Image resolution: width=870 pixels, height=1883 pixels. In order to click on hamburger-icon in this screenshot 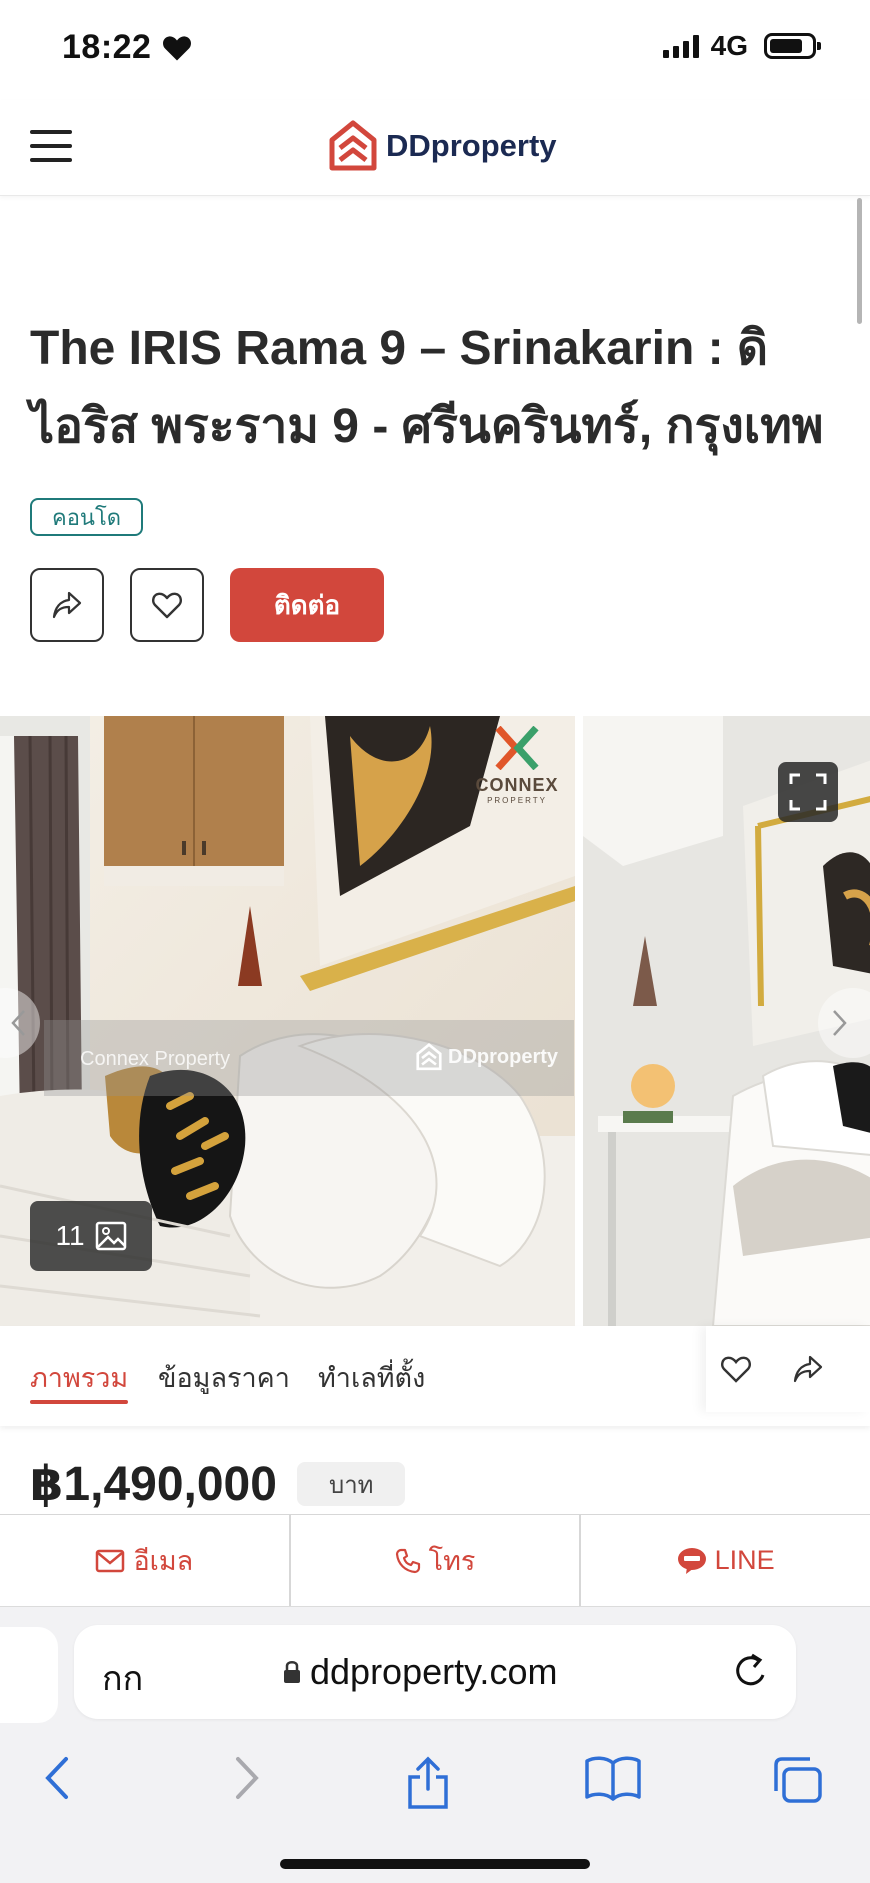, I will do `click(51, 146)`.